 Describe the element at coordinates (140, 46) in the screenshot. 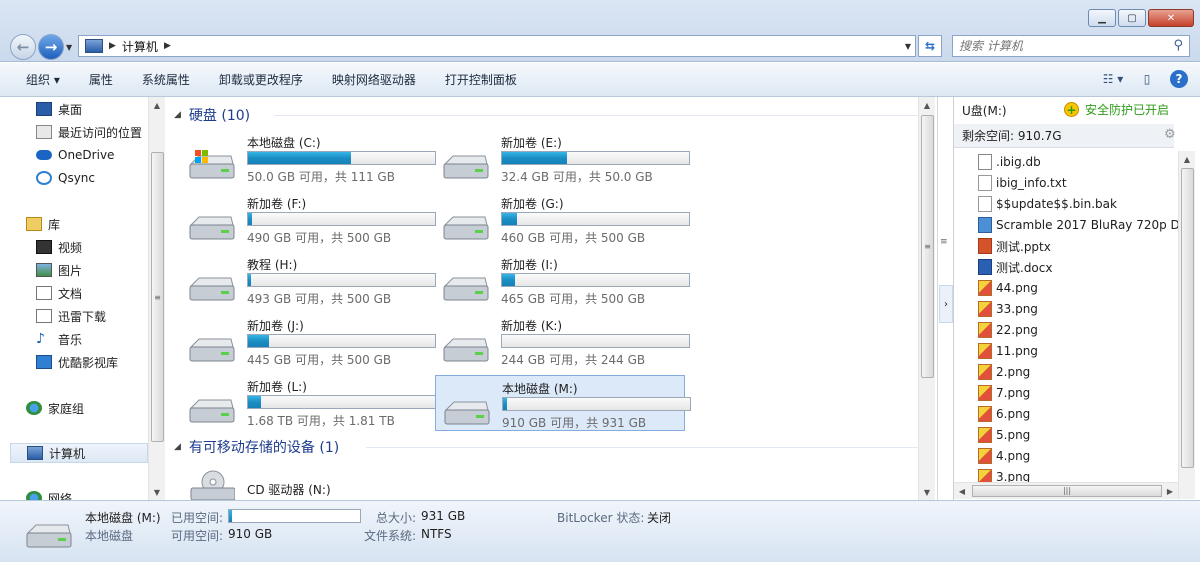

I see `breadcrumb-computer: 计算机` at that location.